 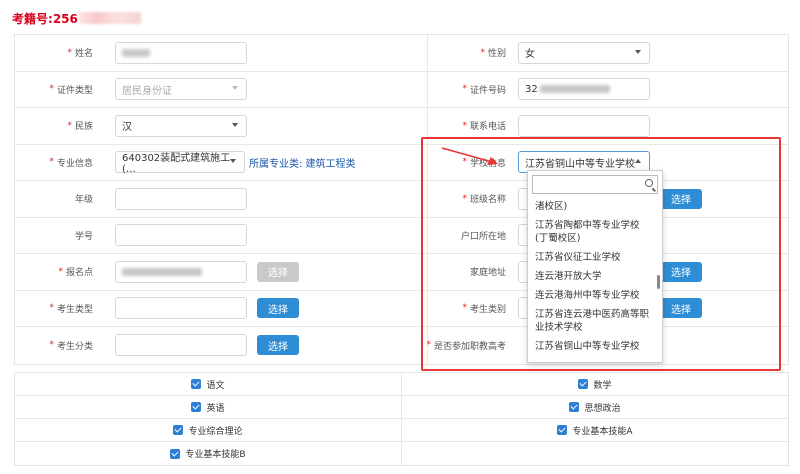 I want to click on gender-label: * 性别, so click(x=493, y=53).